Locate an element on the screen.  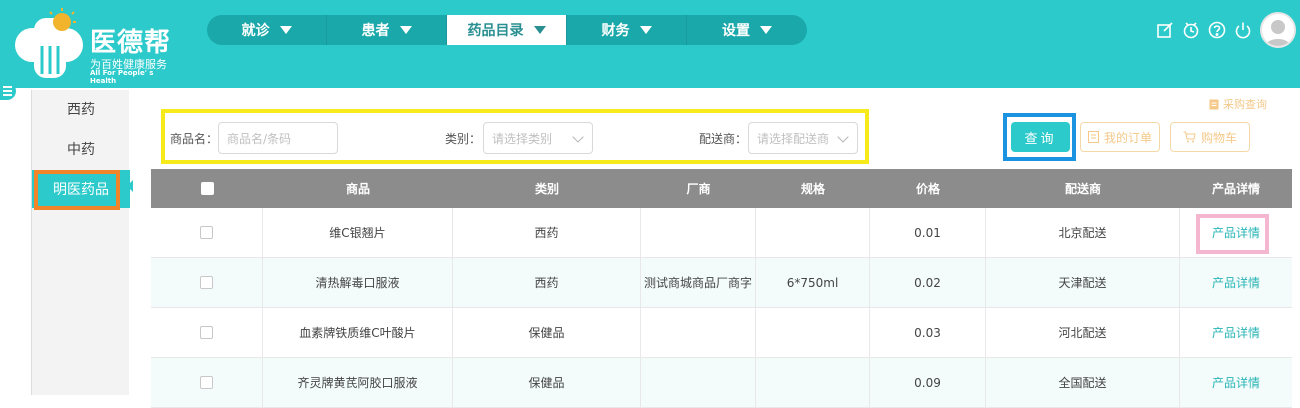
product-name: 清热解毒口服液 is located at coordinates (358, 282).